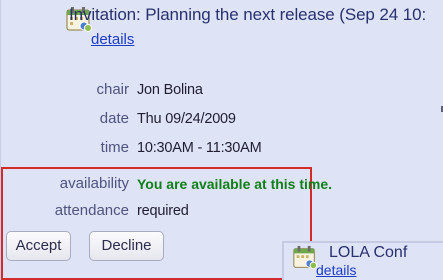 The height and width of the screenshot is (280, 443). Describe the element at coordinates (235, 184) in the screenshot. I see `availability-status: You are available at this time.` at that location.